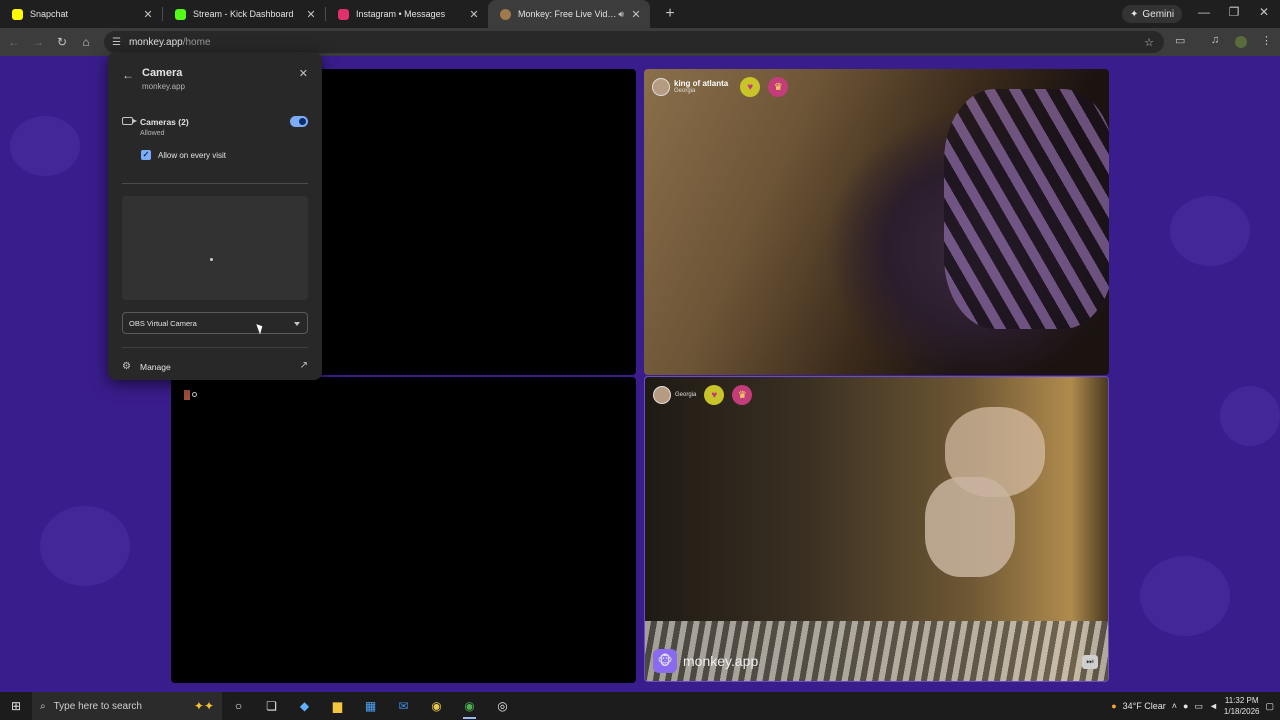  I want to click on task-view-icon: ❏, so click(271, 706).